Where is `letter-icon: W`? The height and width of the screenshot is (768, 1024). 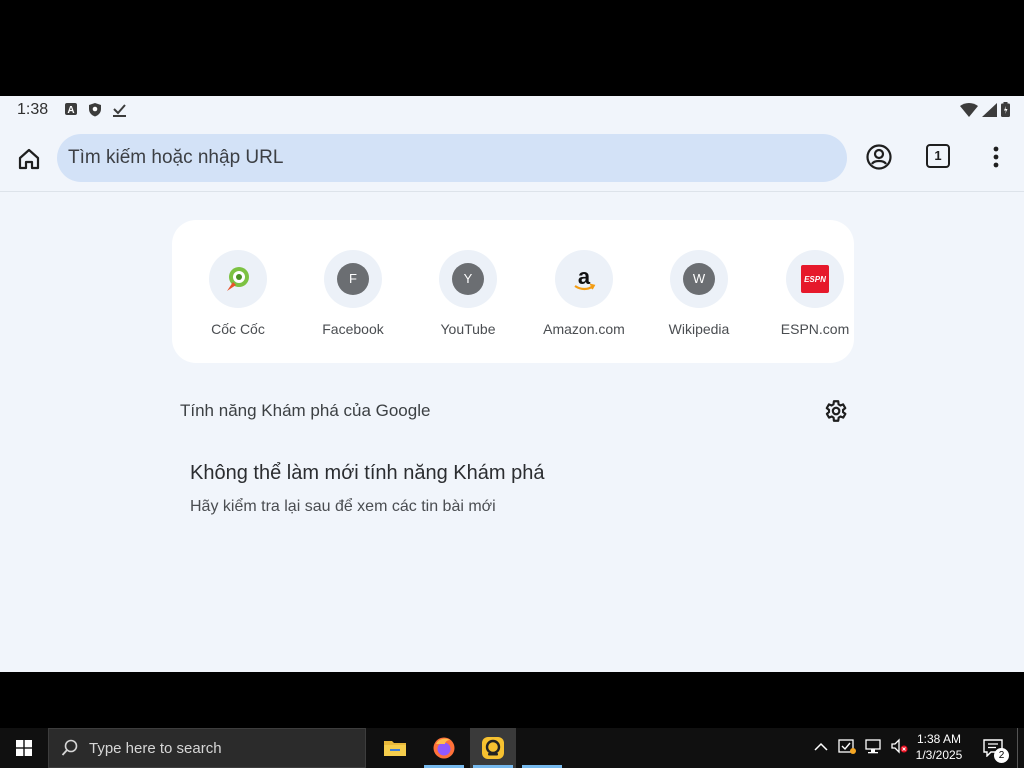
letter-icon: W is located at coordinates (699, 279).